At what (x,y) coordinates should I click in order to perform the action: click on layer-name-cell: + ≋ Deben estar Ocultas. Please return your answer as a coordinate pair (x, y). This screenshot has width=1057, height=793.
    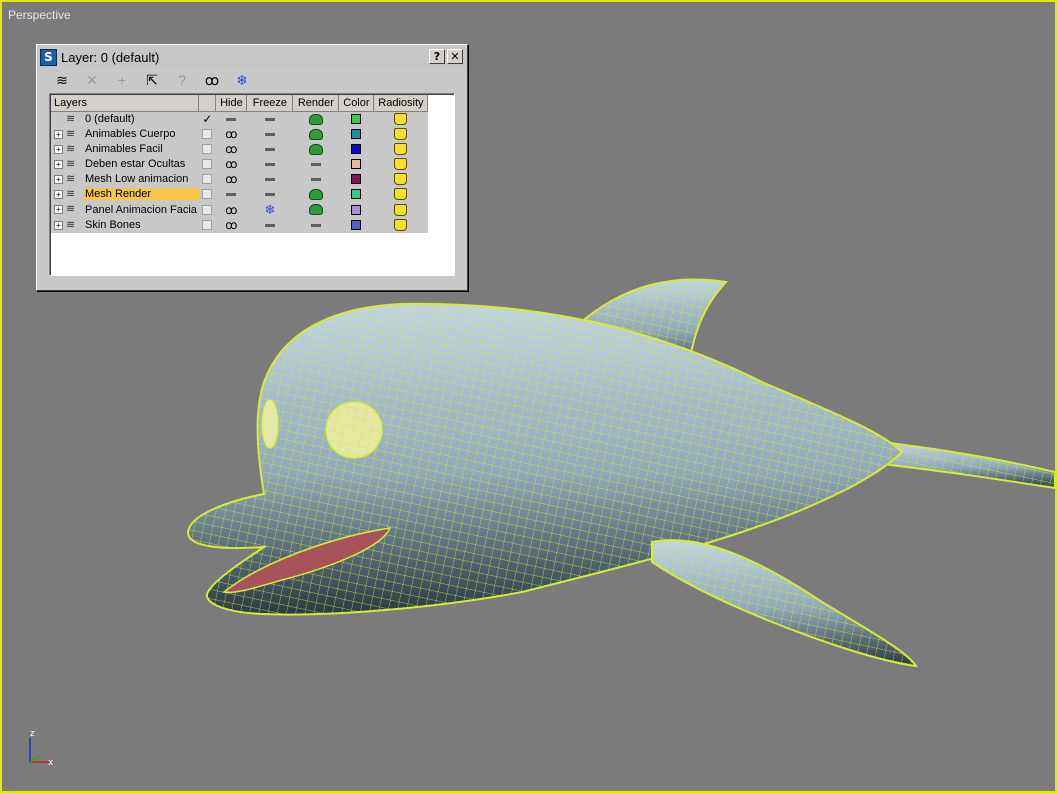
    Looking at the image, I should click on (125, 164).